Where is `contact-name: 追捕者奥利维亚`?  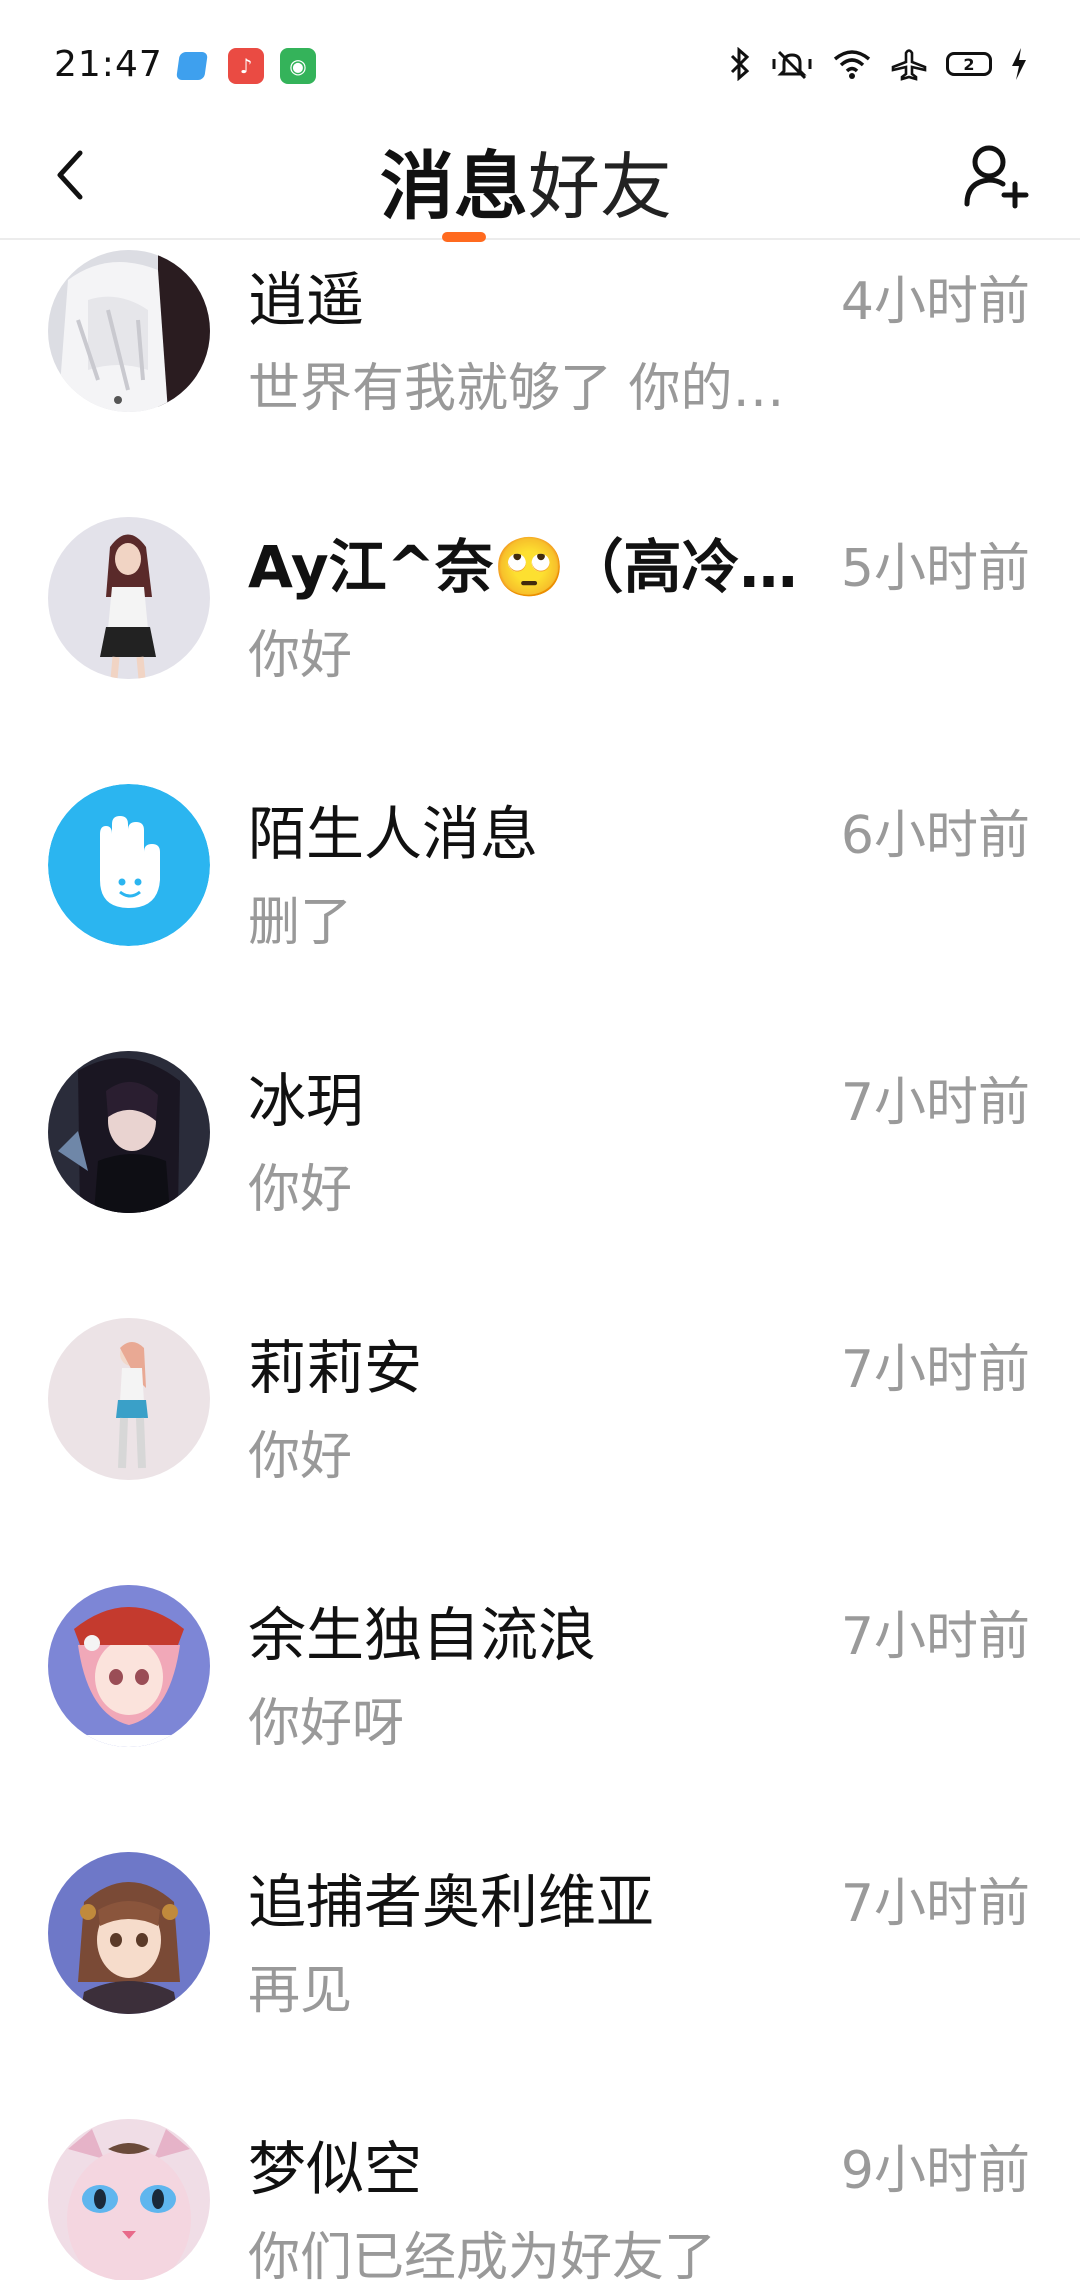 contact-name: 追捕者奥利维亚 is located at coordinates (451, 1902).